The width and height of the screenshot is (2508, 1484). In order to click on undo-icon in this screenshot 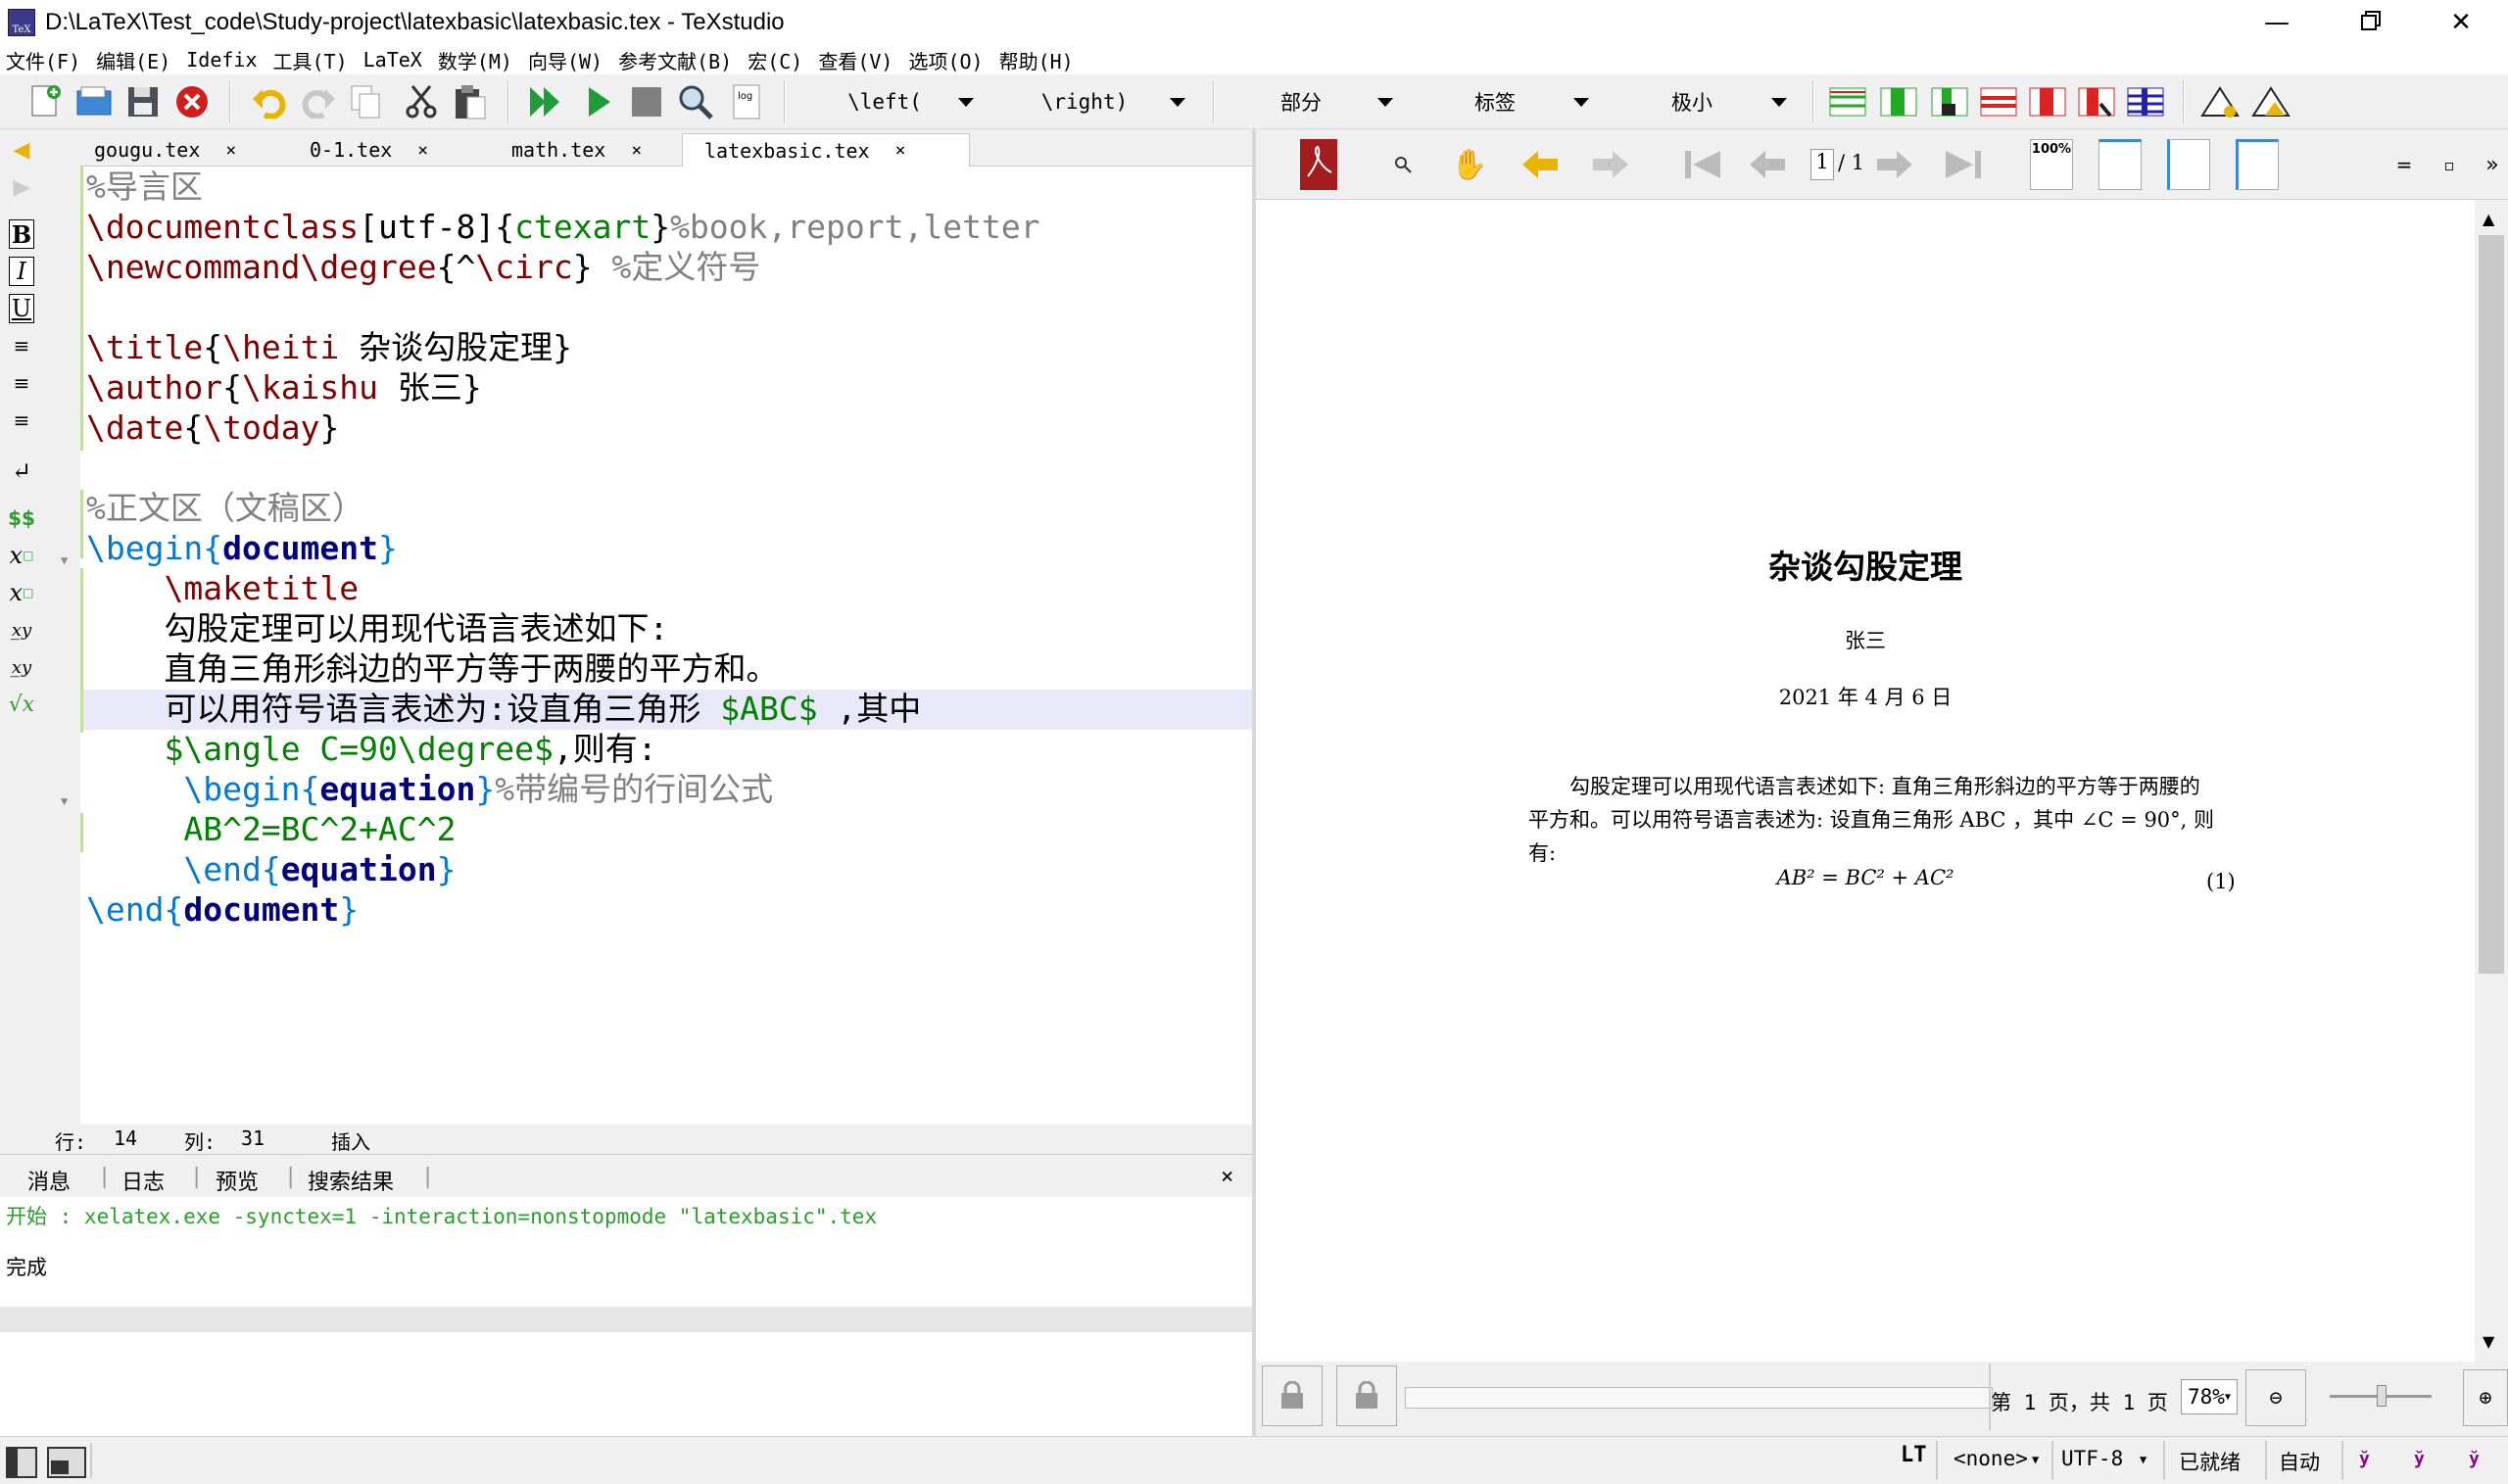, I will do `click(268, 101)`.